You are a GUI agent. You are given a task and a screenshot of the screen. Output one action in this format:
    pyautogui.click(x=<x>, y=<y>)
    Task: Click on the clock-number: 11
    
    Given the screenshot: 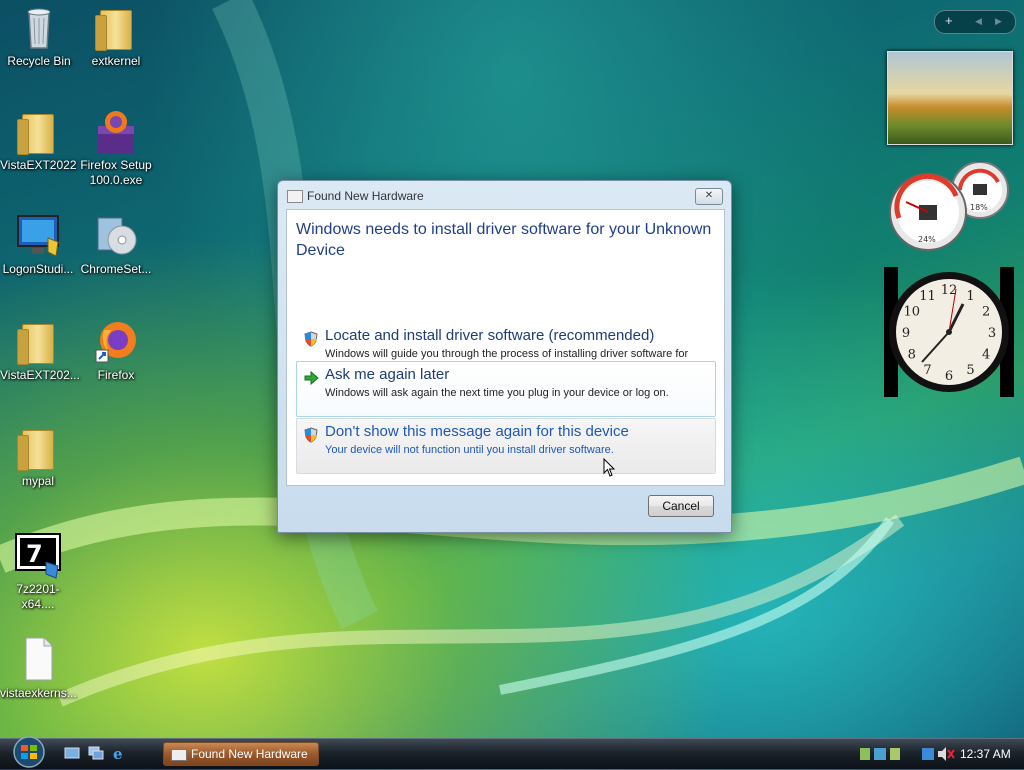 What is the action you would take?
    pyautogui.click(x=927, y=296)
    